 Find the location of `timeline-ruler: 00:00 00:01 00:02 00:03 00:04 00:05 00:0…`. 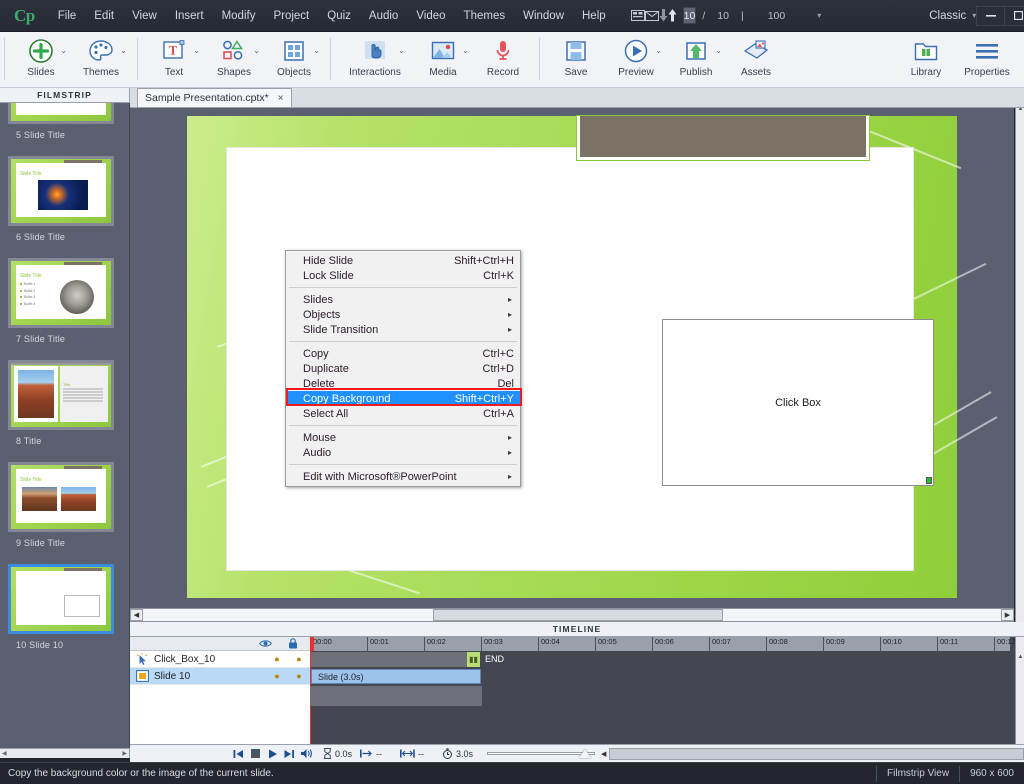

timeline-ruler: 00:00 00:01 00:02 00:03 00:04 00:05 00:0… is located at coordinates (663, 644).